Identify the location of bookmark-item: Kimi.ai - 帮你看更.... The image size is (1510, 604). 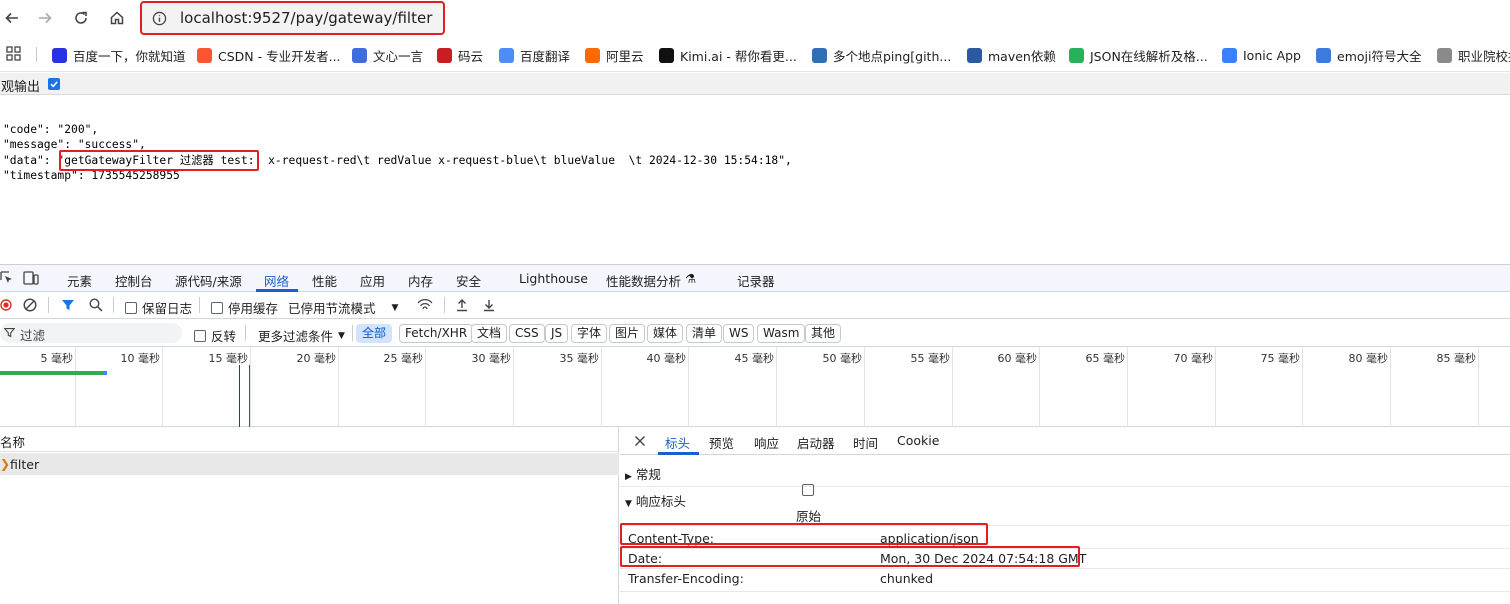
(728, 55).